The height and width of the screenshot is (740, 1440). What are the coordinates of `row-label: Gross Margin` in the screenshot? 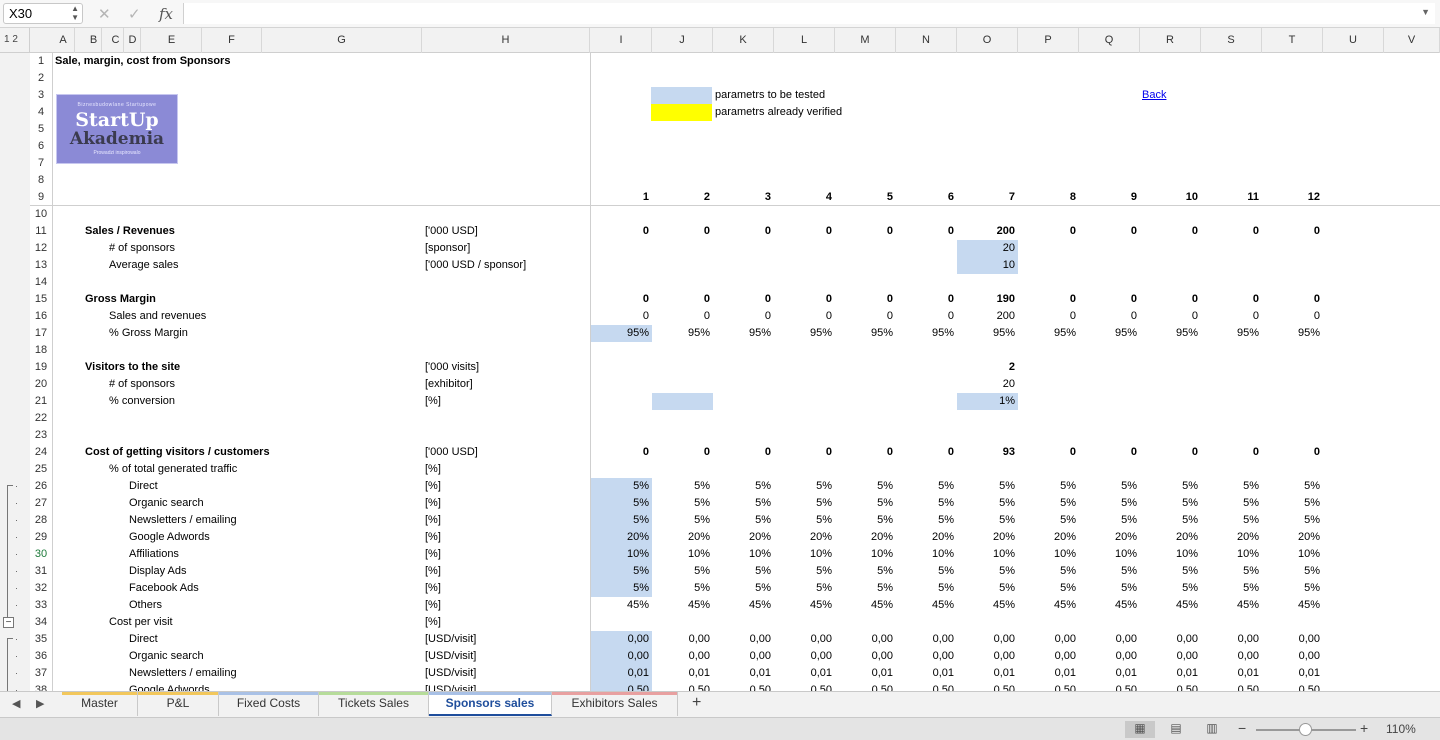 It's located at (120, 299).